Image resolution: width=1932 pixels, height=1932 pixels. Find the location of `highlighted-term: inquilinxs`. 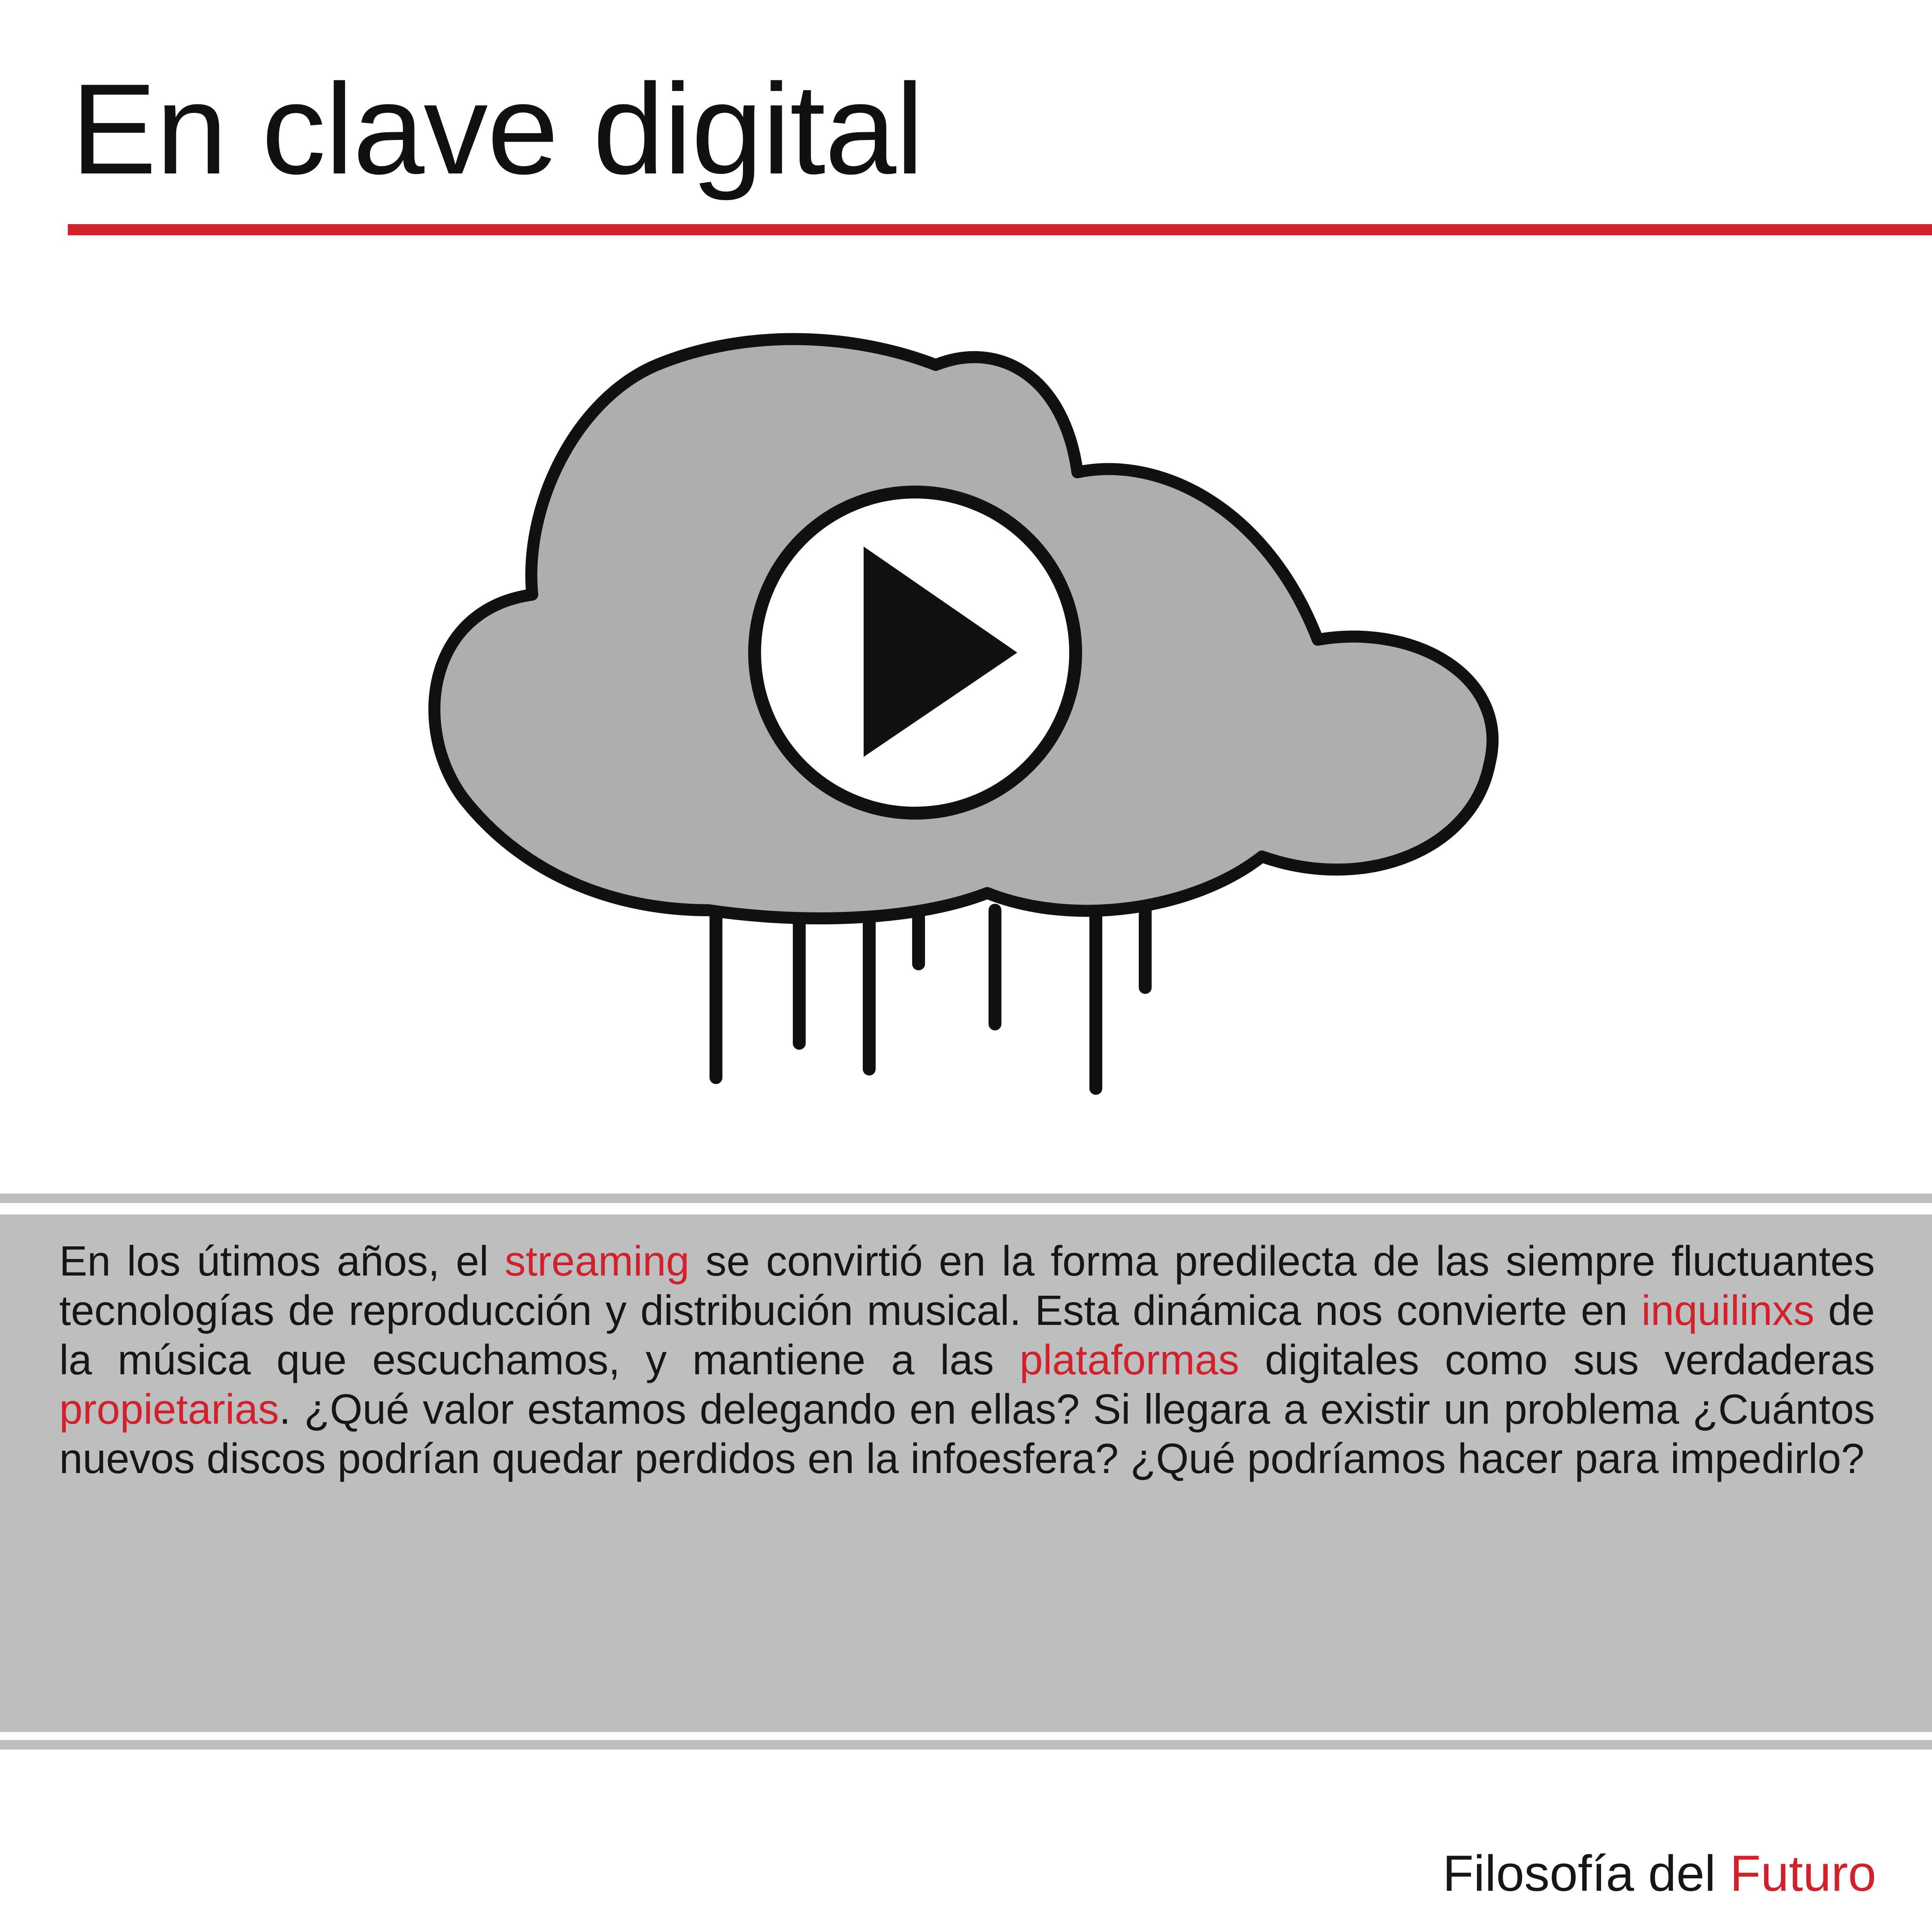

highlighted-term: inquilinxs is located at coordinates (1727, 1310).